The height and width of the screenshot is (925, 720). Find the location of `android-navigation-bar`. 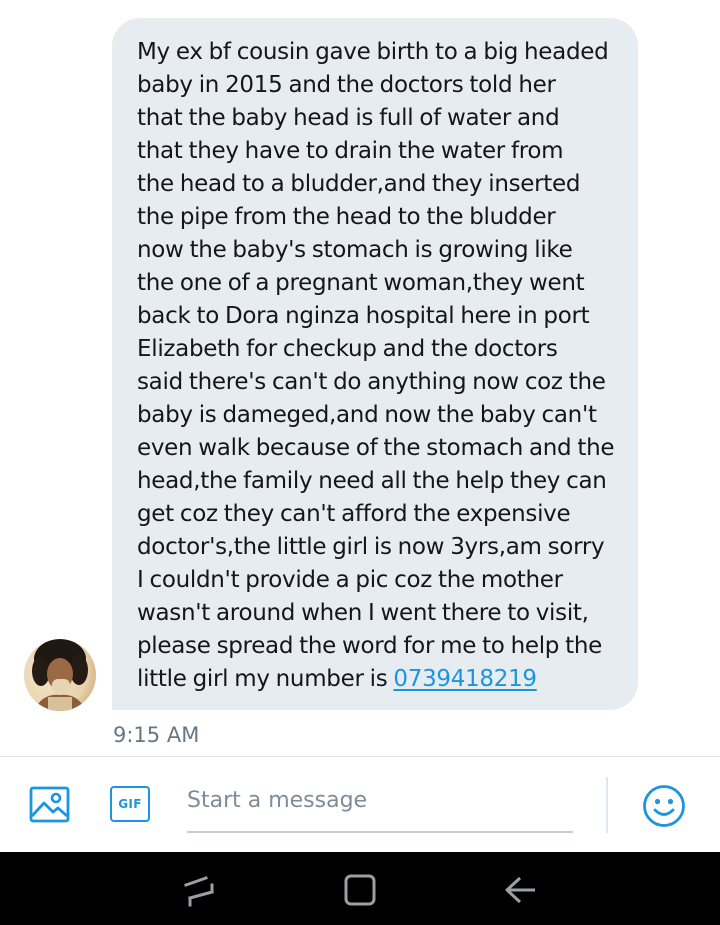

android-navigation-bar is located at coordinates (360, 888).